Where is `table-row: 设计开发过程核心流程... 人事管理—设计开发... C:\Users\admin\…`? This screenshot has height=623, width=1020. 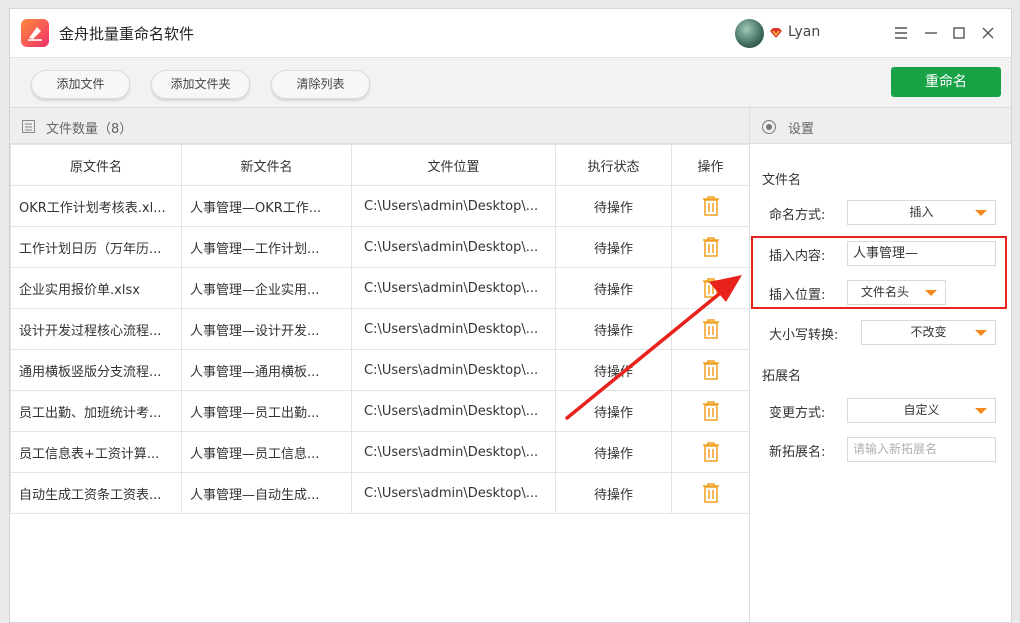
table-row: 设计开发过程核心流程... 人事管理—设计开发... C:\Users\admin\… is located at coordinates (380, 329).